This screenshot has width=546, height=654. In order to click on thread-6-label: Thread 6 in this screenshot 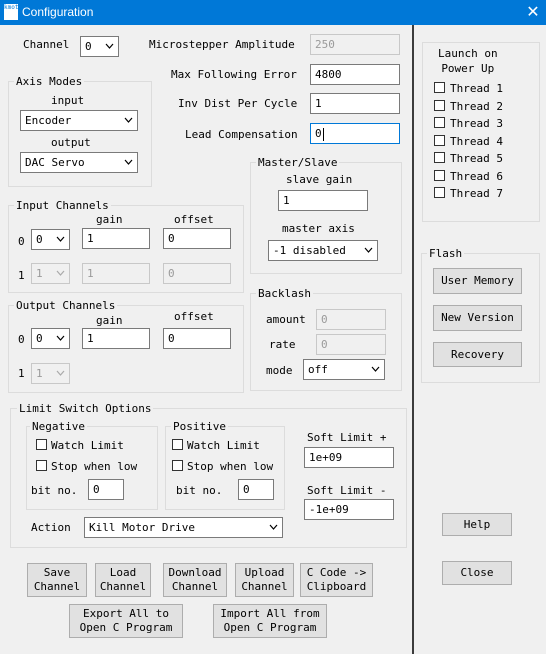, I will do `click(476, 176)`.